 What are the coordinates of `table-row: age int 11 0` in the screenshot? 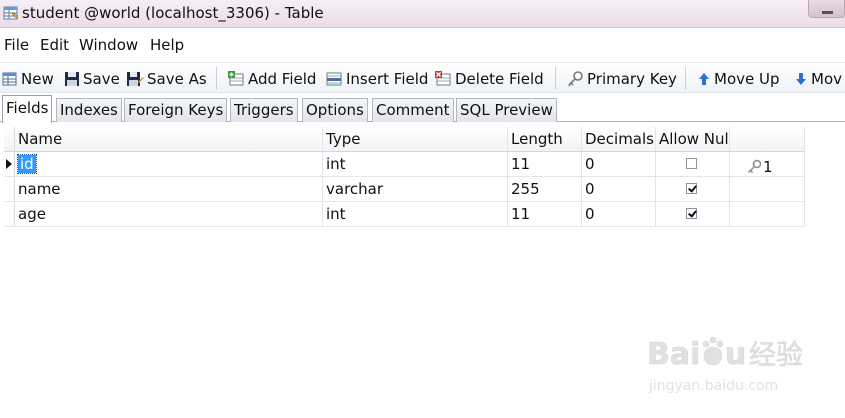 It's located at (404, 214).